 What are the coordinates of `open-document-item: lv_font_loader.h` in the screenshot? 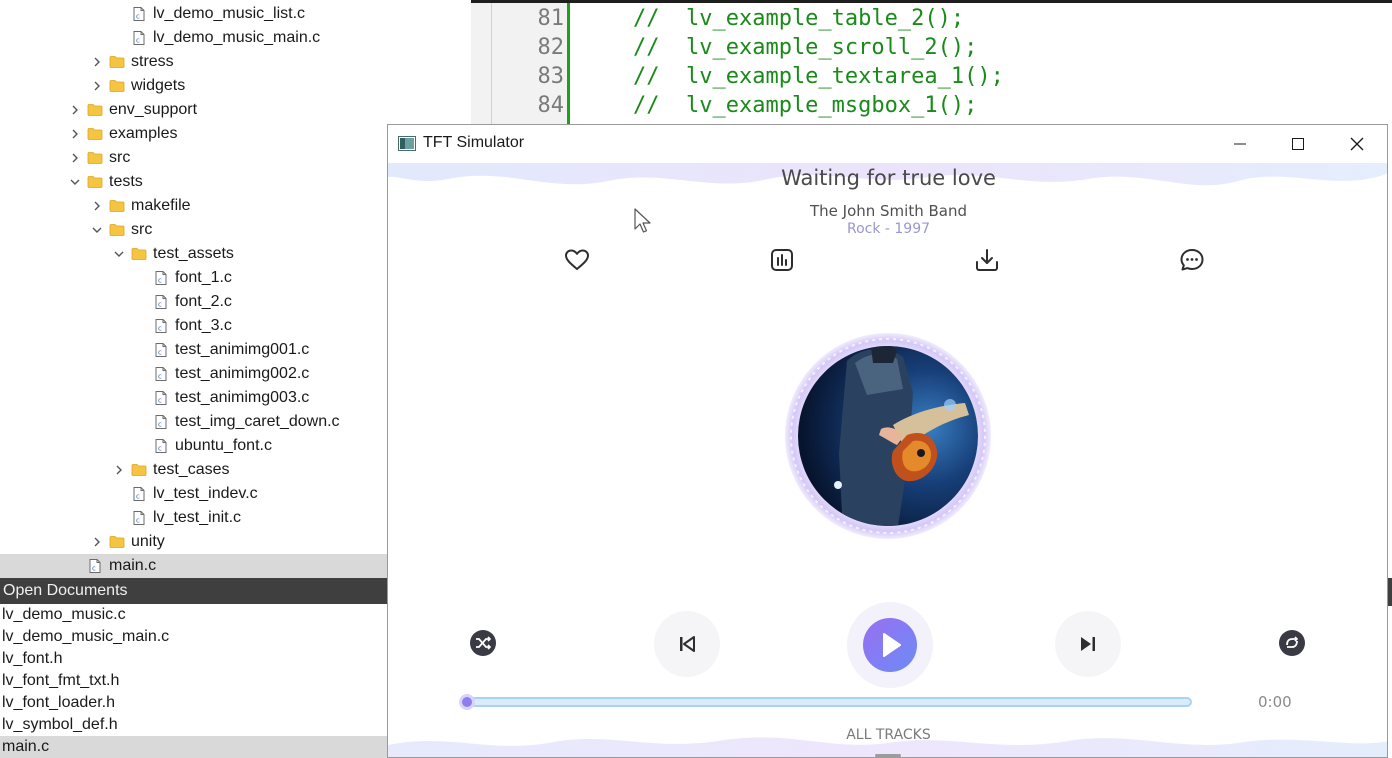 It's located at (193, 703).